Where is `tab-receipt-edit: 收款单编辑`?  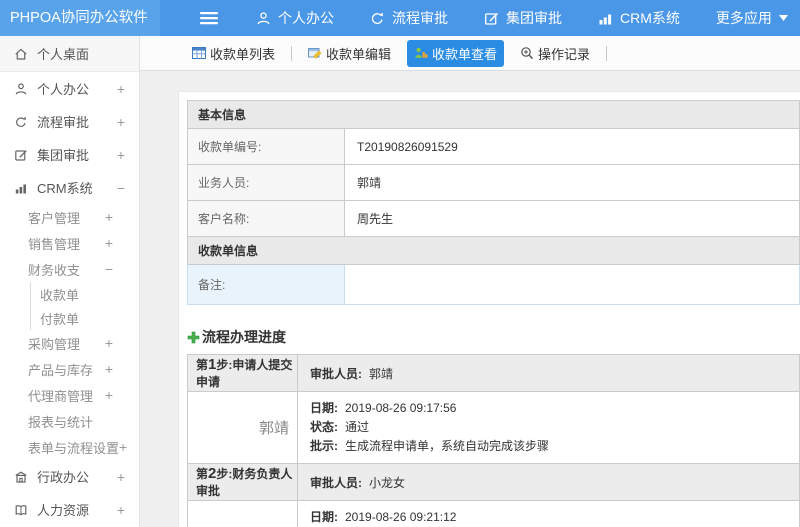 tab-receipt-edit: 收款单编辑 is located at coordinates (349, 53).